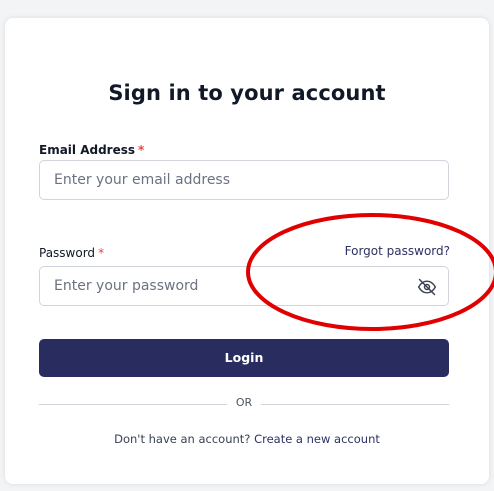 Image resolution: width=494 pixels, height=491 pixels. What do you see at coordinates (101, 253) in the screenshot?
I see `password-required-marker: *` at bounding box center [101, 253].